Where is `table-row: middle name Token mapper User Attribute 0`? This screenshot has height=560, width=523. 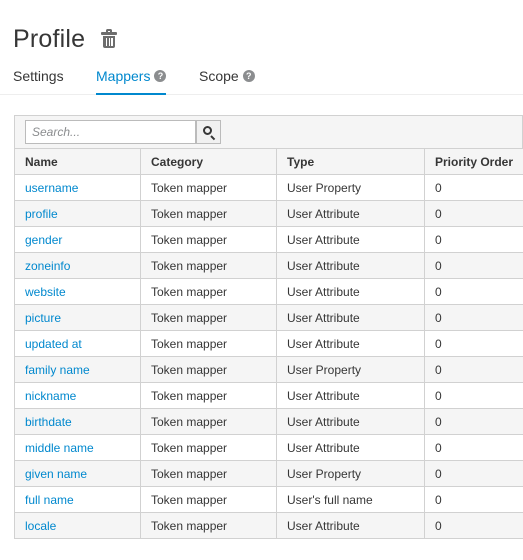
table-row: middle name Token mapper User Attribute 0 is located at coordinates (268, 447).